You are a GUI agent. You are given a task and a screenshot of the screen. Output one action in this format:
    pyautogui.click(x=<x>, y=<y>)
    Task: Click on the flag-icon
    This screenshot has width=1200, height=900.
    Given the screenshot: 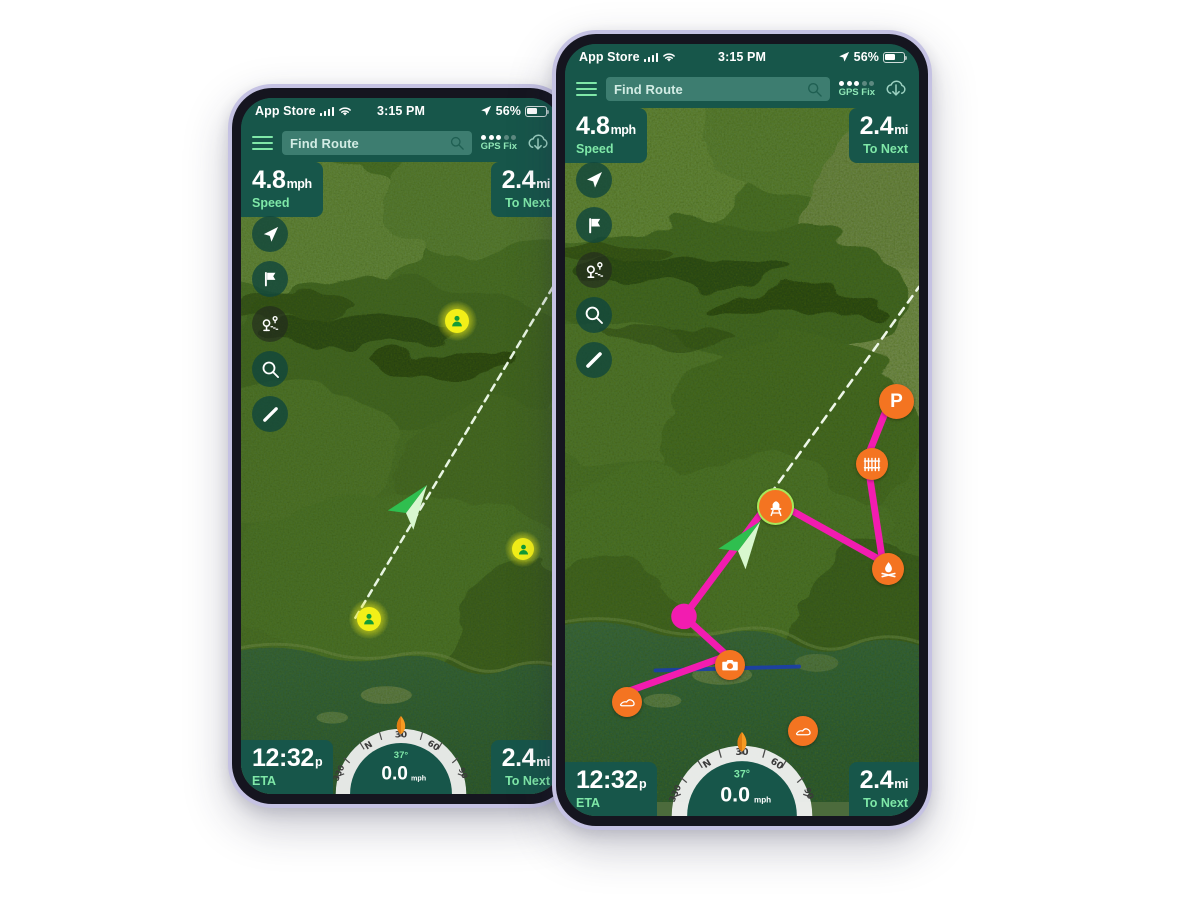 What is the action you would take?
    pyautogui.click(x=594, y=225)
    